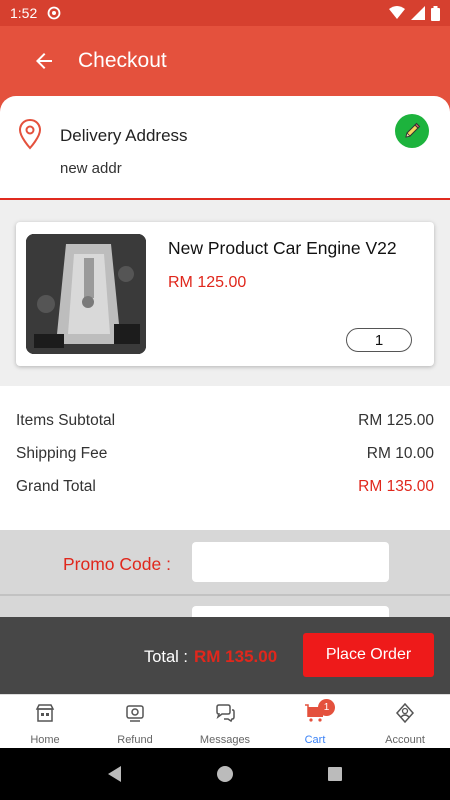 This screenshot has height=800, width=450. I want to click on delivery-address-label: Delivery Address, so click(124, 135).